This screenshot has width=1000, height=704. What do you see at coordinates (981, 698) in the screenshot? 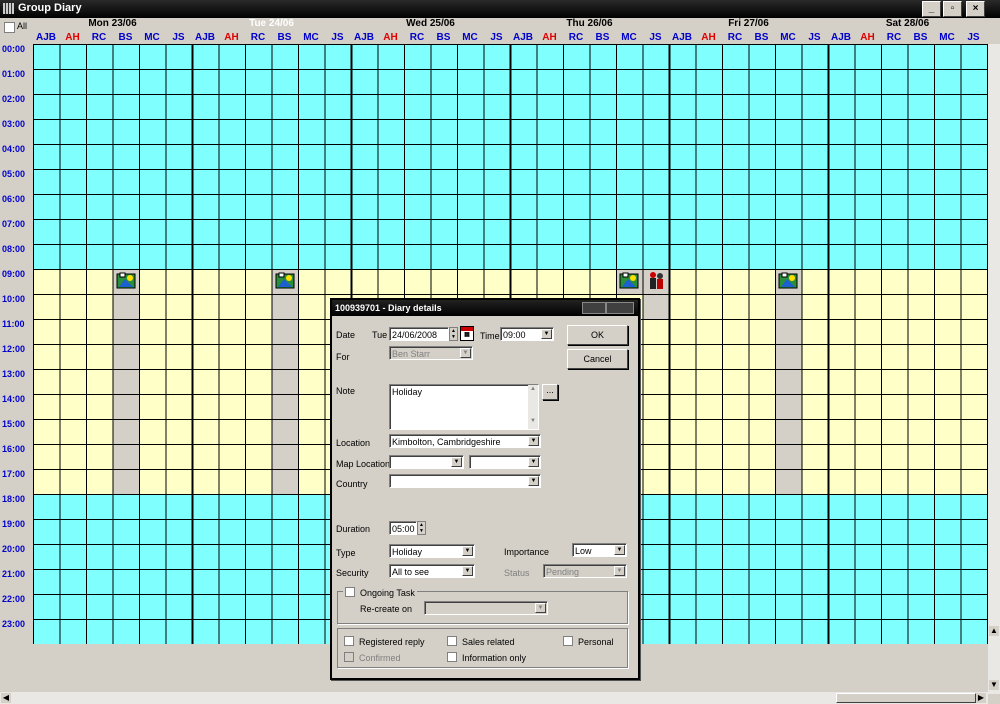
I see `scroll-right-button: ▶` at bounding box center [981, 698].